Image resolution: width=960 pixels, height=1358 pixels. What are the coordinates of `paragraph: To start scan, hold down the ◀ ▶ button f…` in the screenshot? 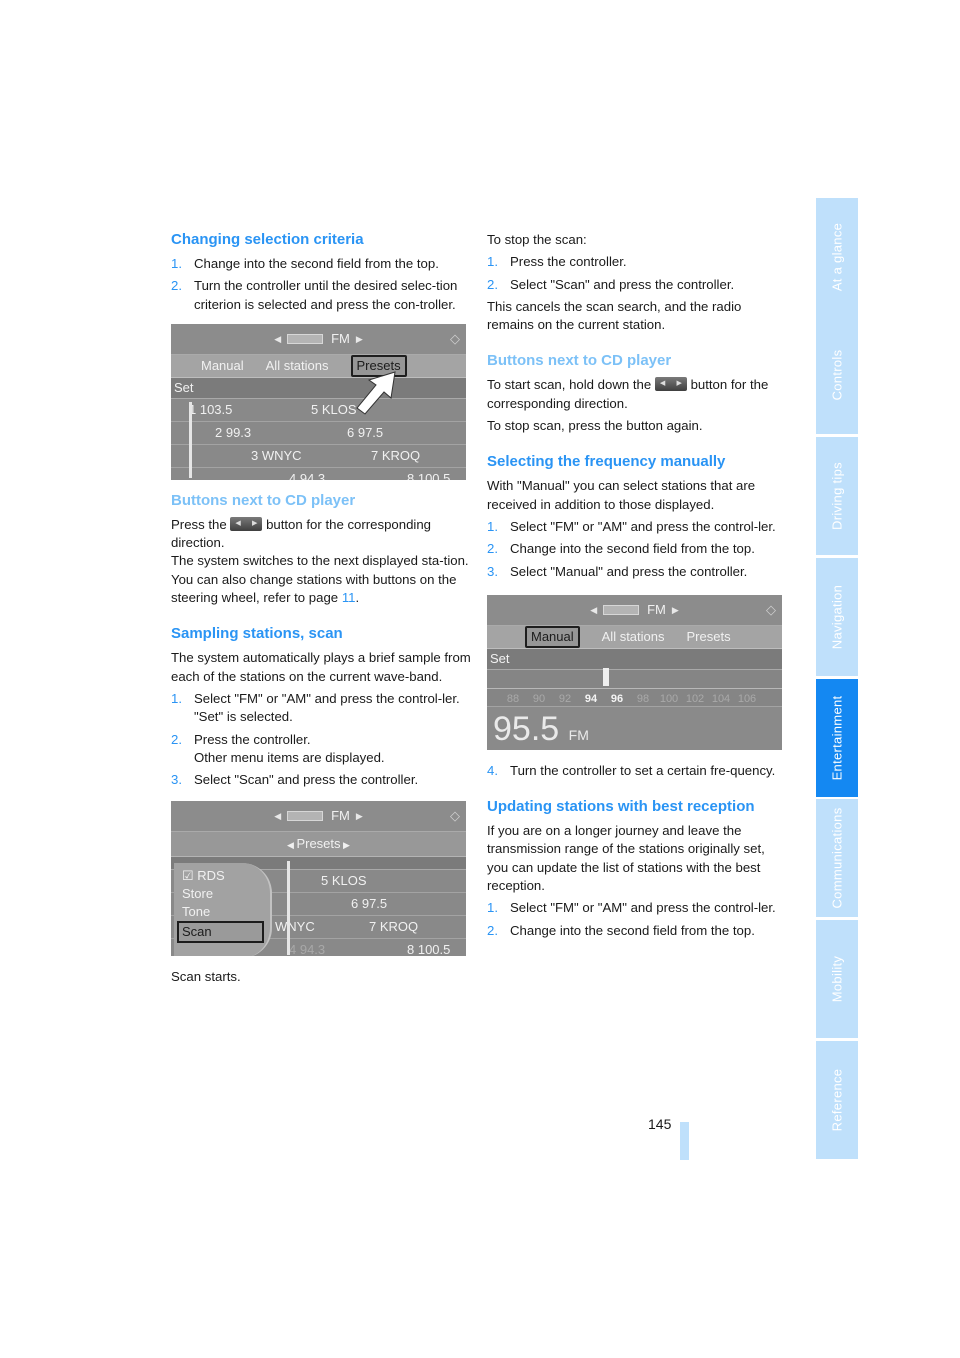 It's located at (628, 394).